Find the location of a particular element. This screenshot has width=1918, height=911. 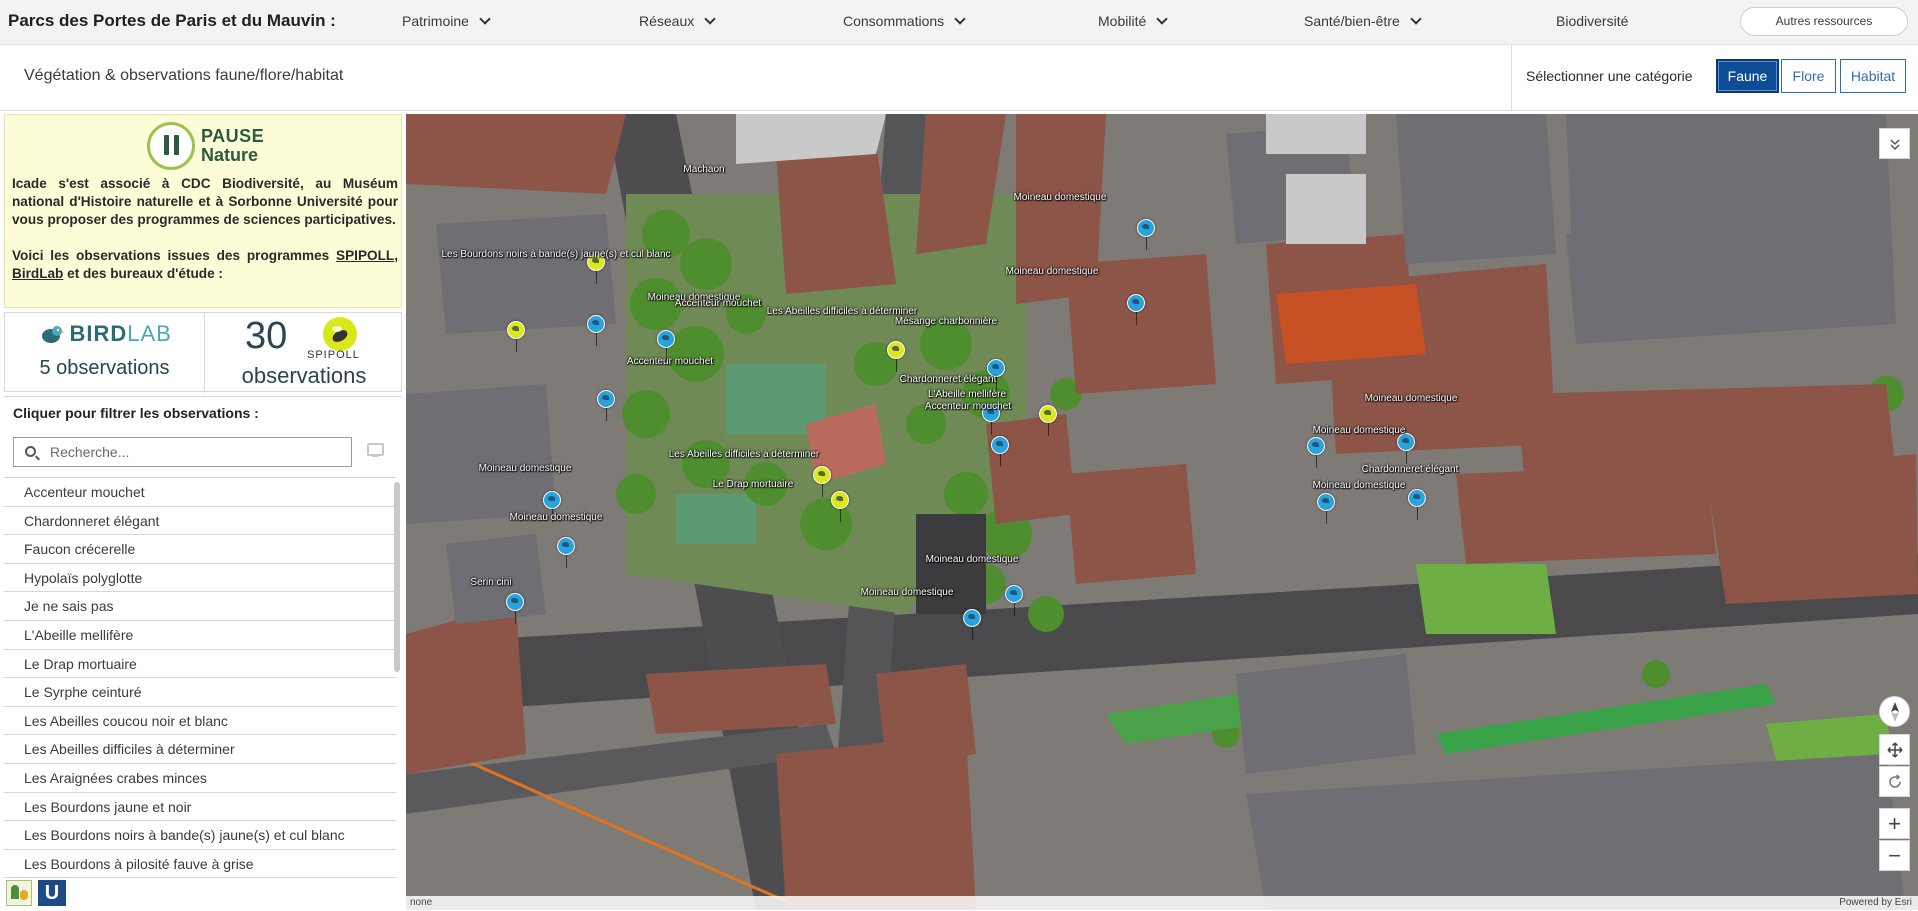

partner-logo-u: U is located at coordinates (52, 893).